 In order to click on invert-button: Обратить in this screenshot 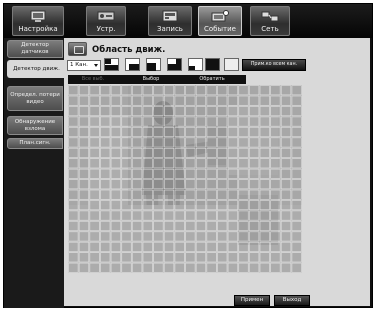, I will do `click(212, 79)`.